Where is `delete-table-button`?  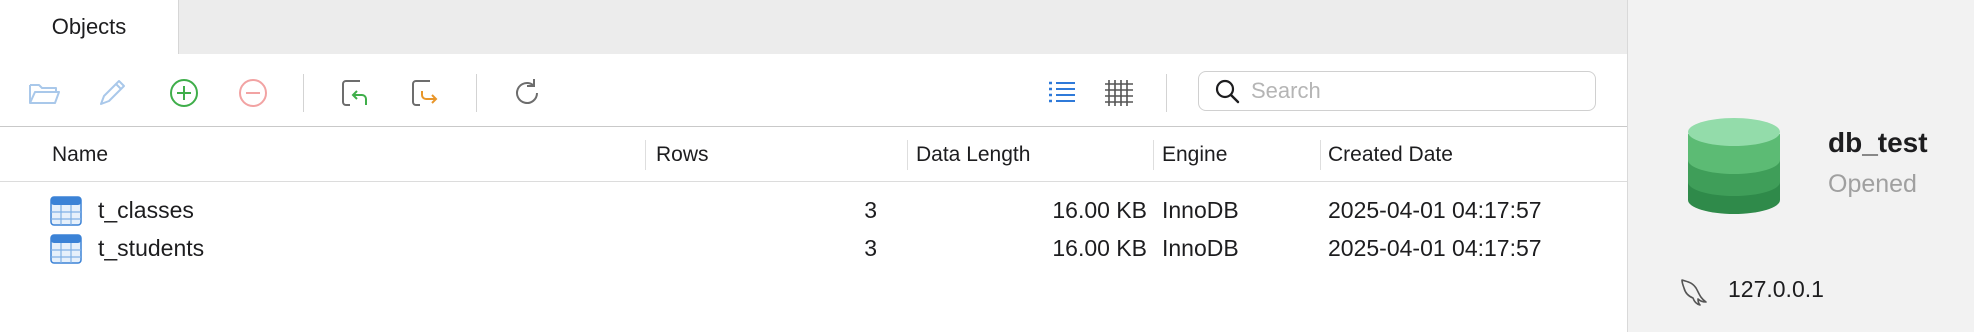 delete-table-button is located at coordinates (253, 93).